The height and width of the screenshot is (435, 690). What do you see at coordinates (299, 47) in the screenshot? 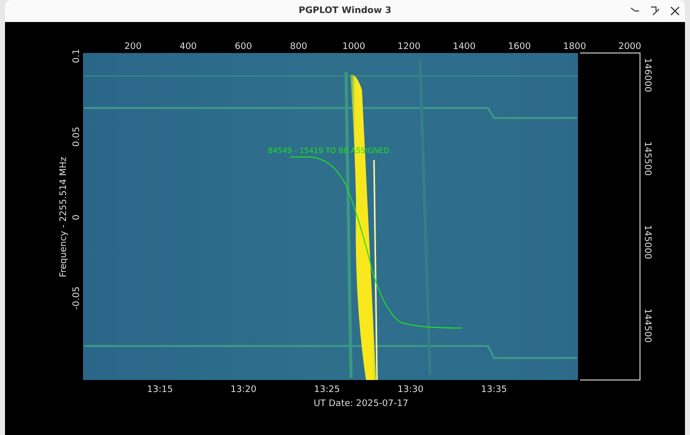
I see `axis-tick-label: 800` at bounding box center [299, 47].